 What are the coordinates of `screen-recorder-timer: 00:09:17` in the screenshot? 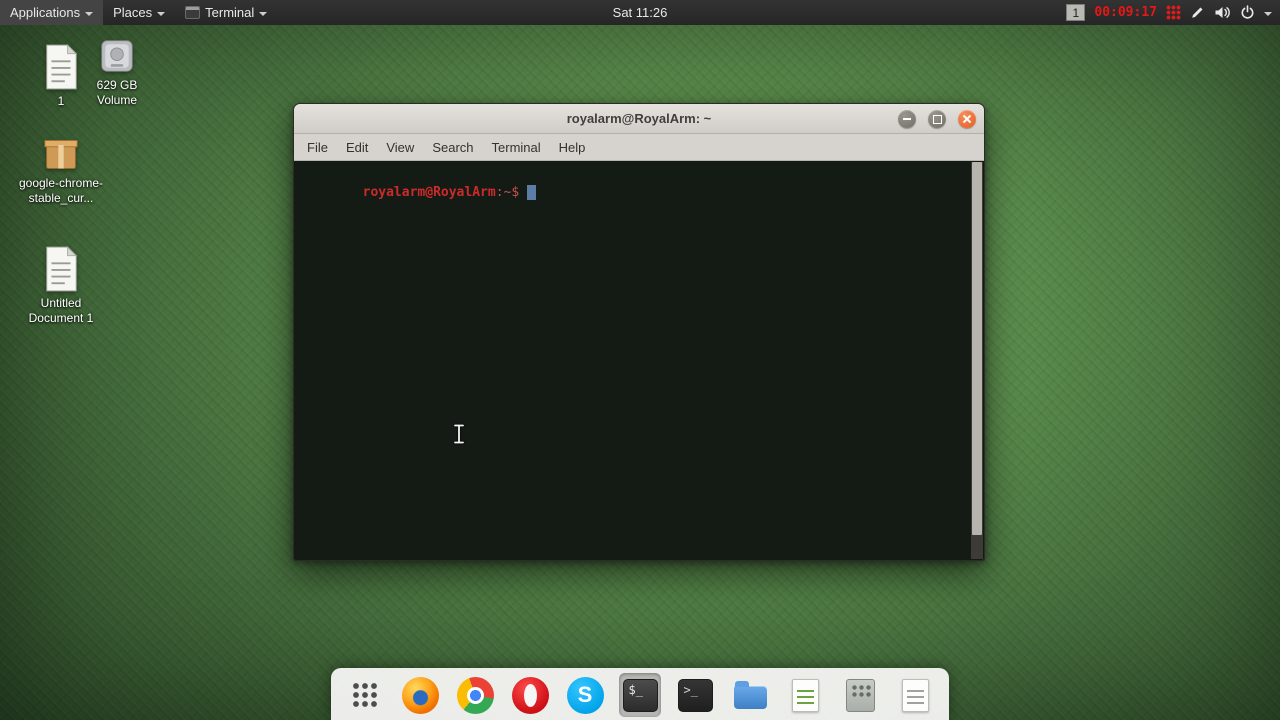 It's located at (1125, 12).